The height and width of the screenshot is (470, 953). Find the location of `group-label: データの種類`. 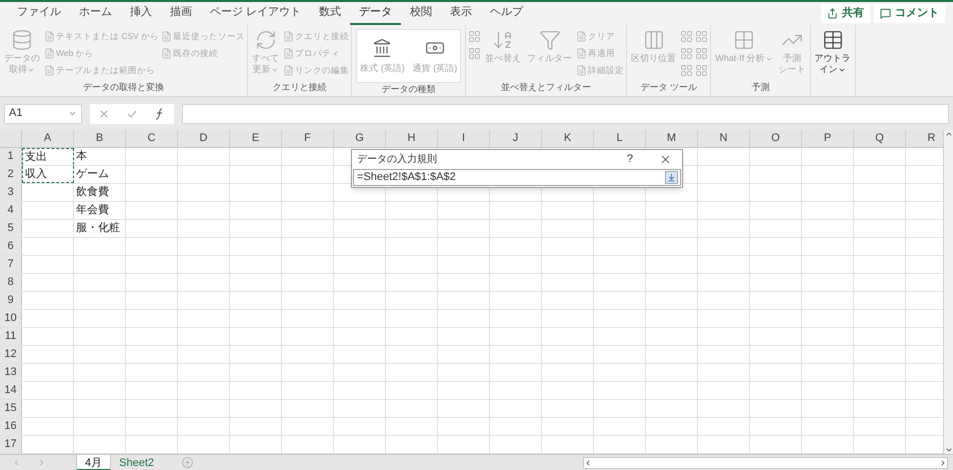

group-label: データの種類 is located at coordinates (408, 89).